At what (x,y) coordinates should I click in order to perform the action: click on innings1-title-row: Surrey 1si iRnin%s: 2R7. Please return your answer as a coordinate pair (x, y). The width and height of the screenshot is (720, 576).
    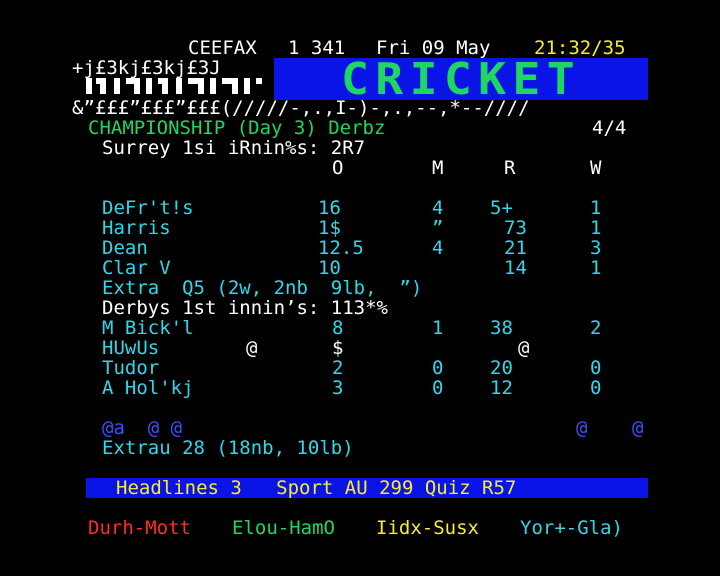
    Looking at the image, I should click on (360, 148).